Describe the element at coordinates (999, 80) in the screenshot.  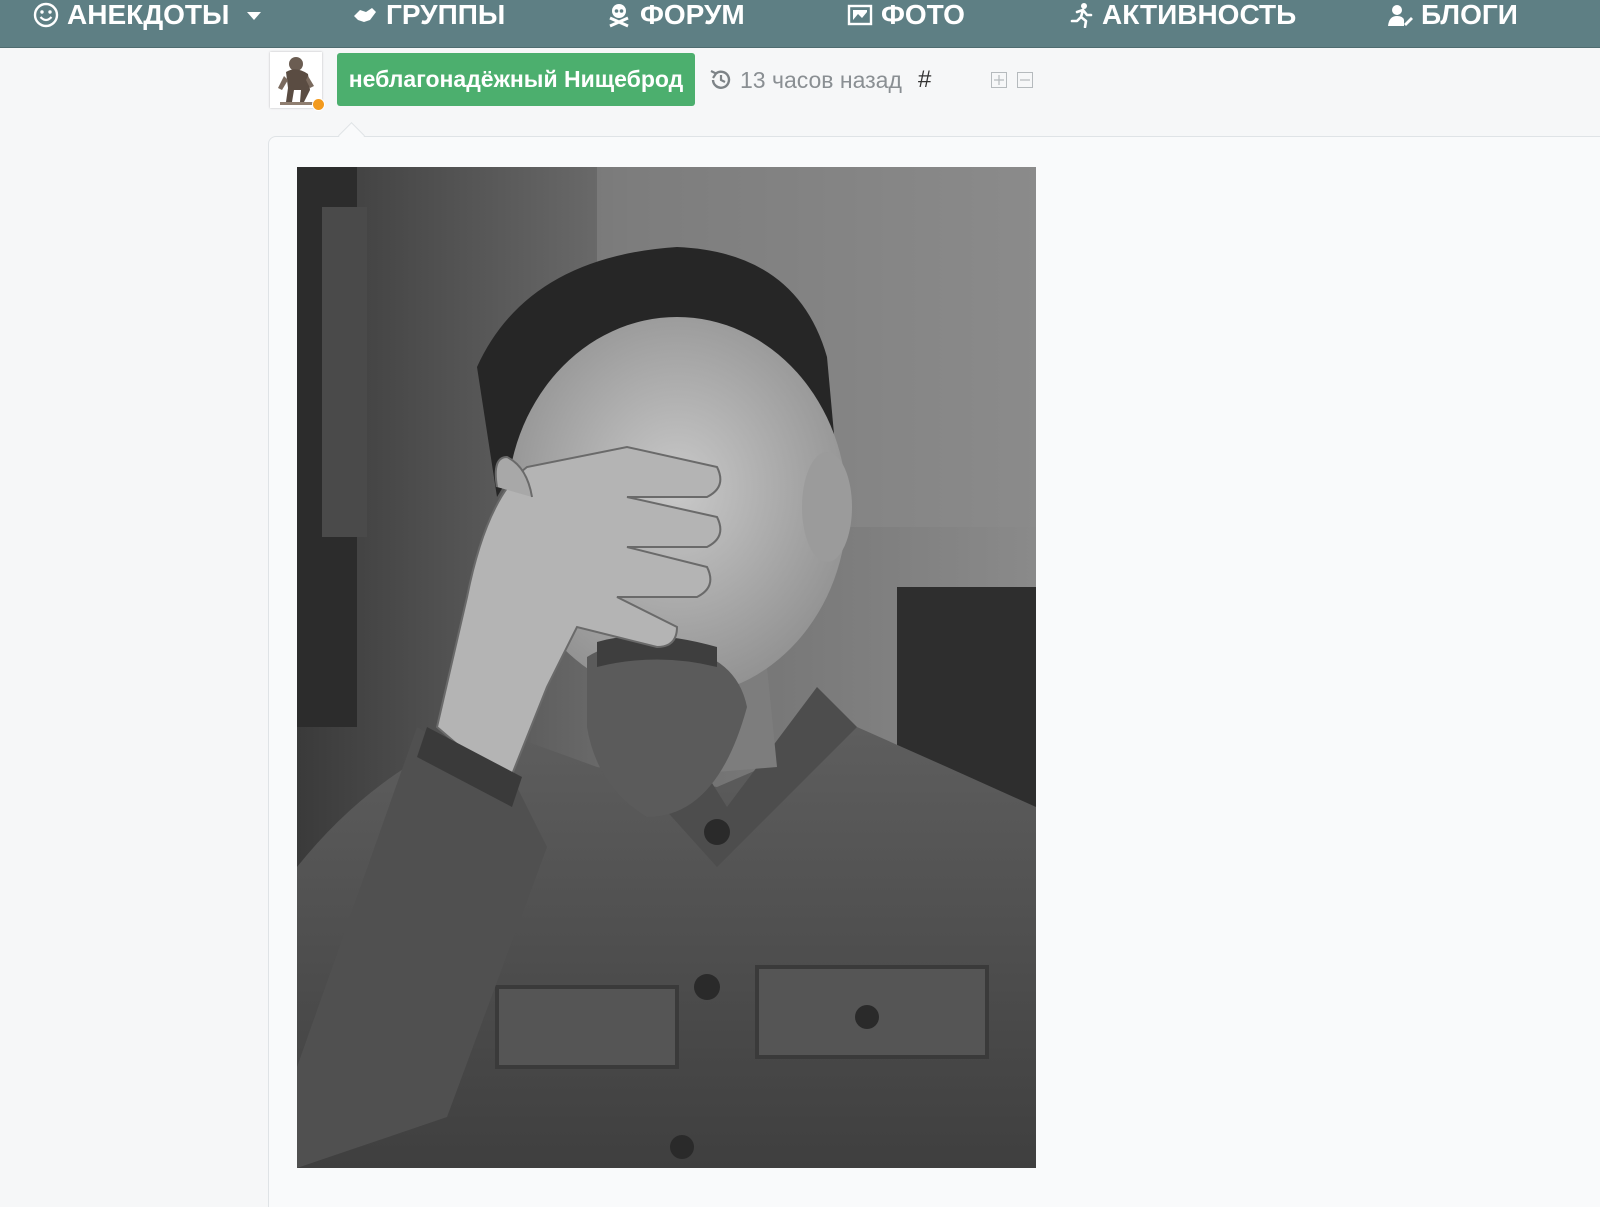
I see `expand-plus-icon` at that location.